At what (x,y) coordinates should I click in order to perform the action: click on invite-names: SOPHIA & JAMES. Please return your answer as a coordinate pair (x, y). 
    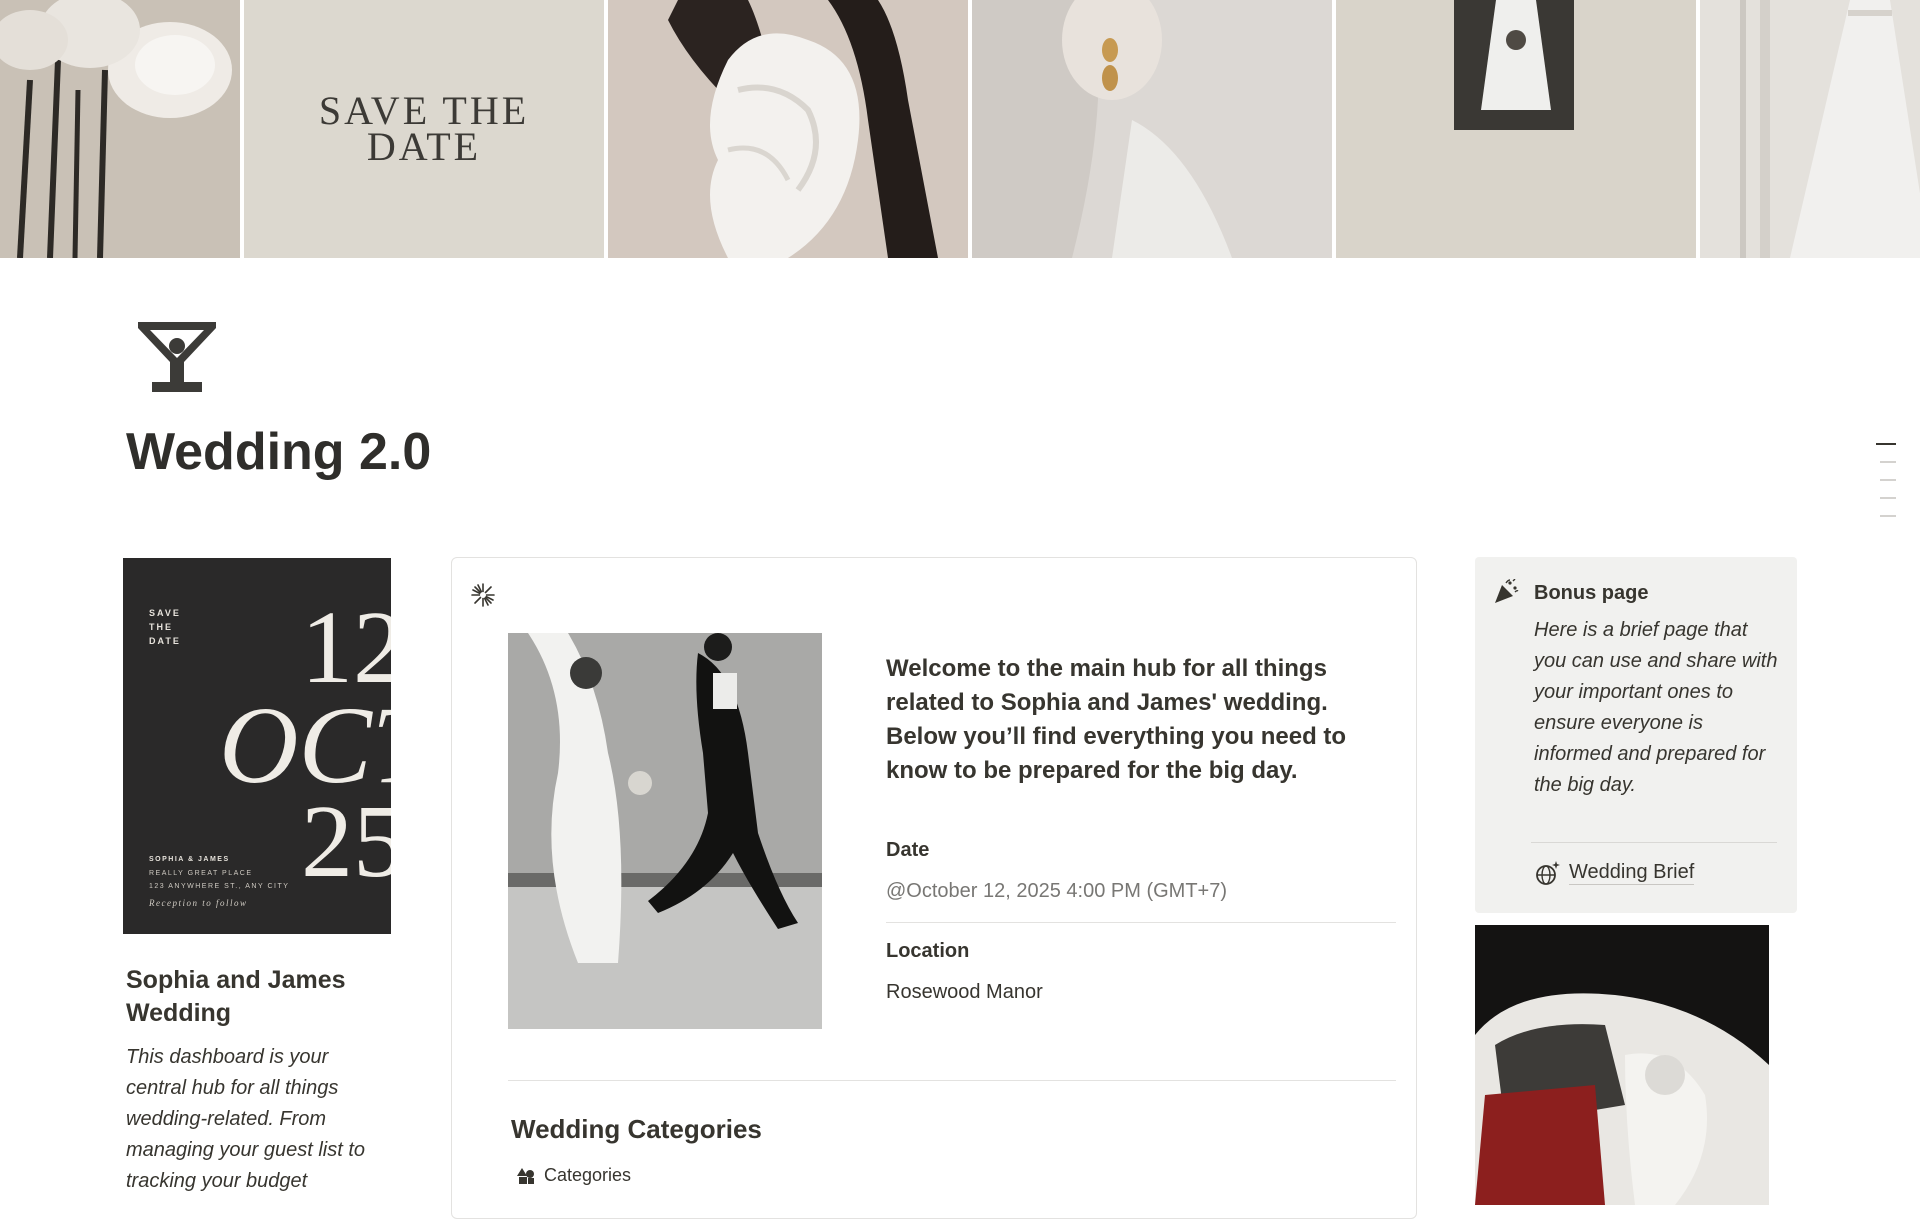
    Looking at the image, I should click on (189, 859).